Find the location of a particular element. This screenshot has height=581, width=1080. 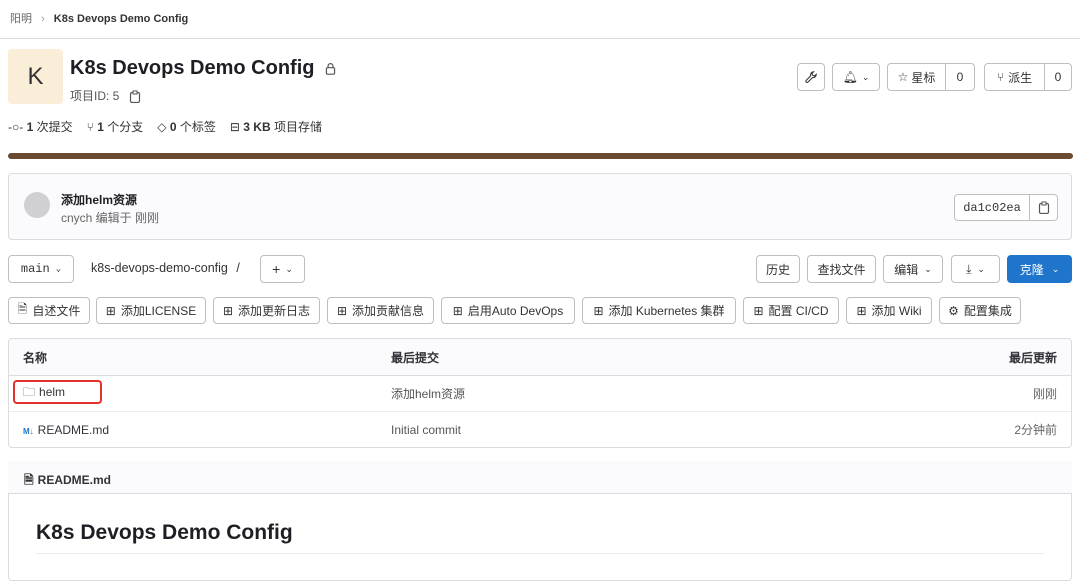

table-row: 🗀︎ helm 添加helm资源 刚刚 is located at coordinates (540, 394).